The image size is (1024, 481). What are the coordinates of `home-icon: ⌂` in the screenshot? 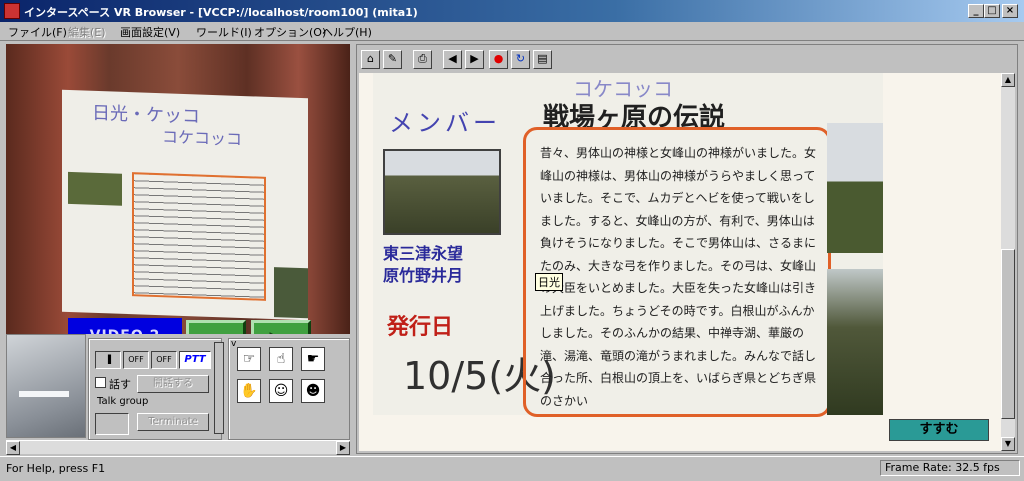 It's located at (370, 59).